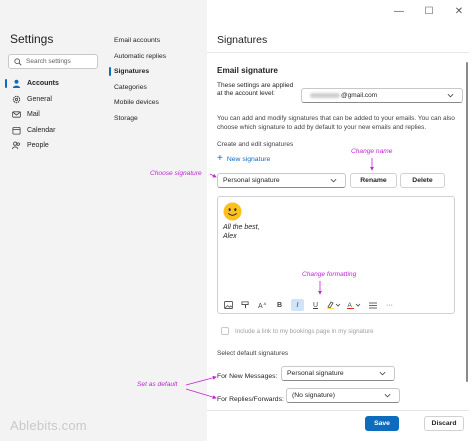 Image resolution: width=474 pixels, height=441 pixels. What do you see at coordinates (336, 255) in the screenshot?
I see `signature-editor: All the best, Alex AA B I U A ···` at bounding box center [336, 255].